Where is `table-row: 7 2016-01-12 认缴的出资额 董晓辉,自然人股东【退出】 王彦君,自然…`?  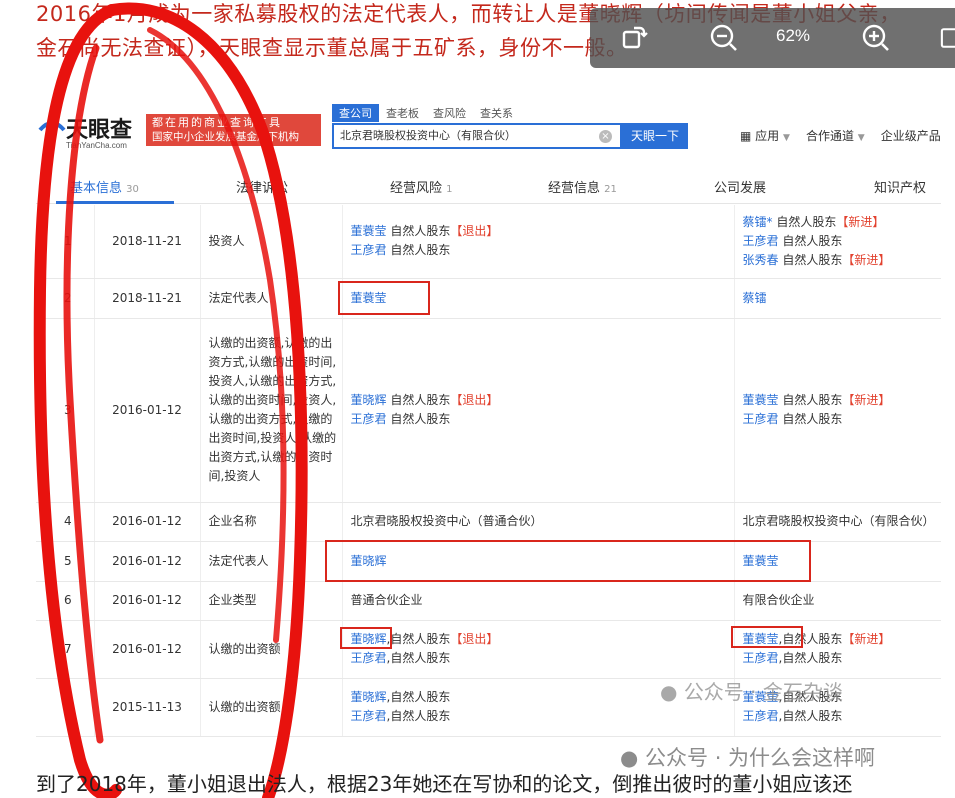
table-row: 7 2016-01-12 认缴的出资额 董晓辉,自然人股东【退出】 王彦君,自然… is located at coordinates (488, 649).